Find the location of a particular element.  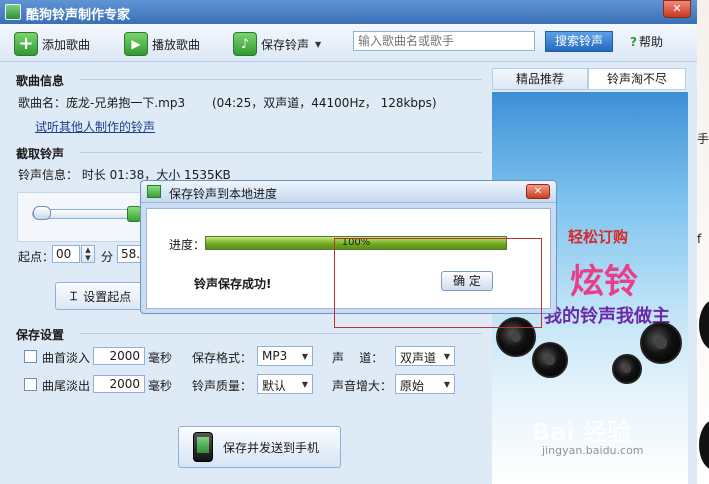

close-button: ✕ is located at coordinates (677, 9).